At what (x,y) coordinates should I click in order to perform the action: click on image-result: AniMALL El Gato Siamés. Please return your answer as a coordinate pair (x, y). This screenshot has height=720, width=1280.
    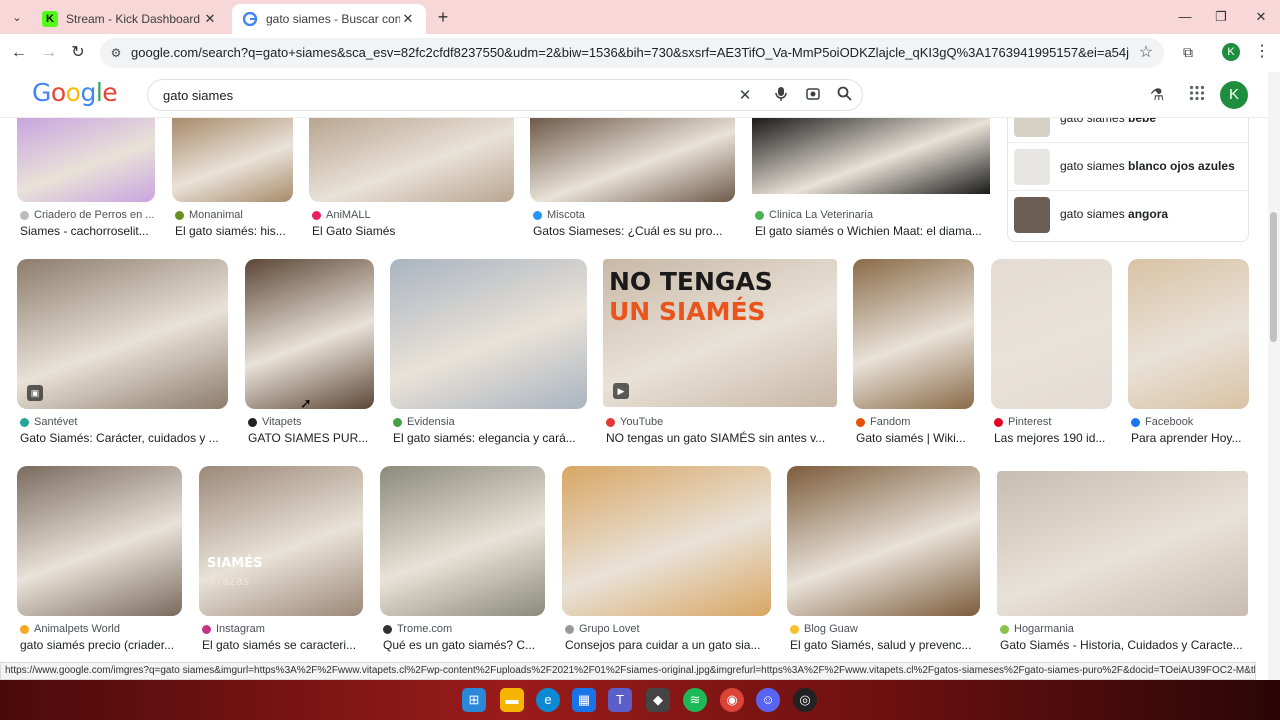
    Looking at the image, I should click on (411, 180).